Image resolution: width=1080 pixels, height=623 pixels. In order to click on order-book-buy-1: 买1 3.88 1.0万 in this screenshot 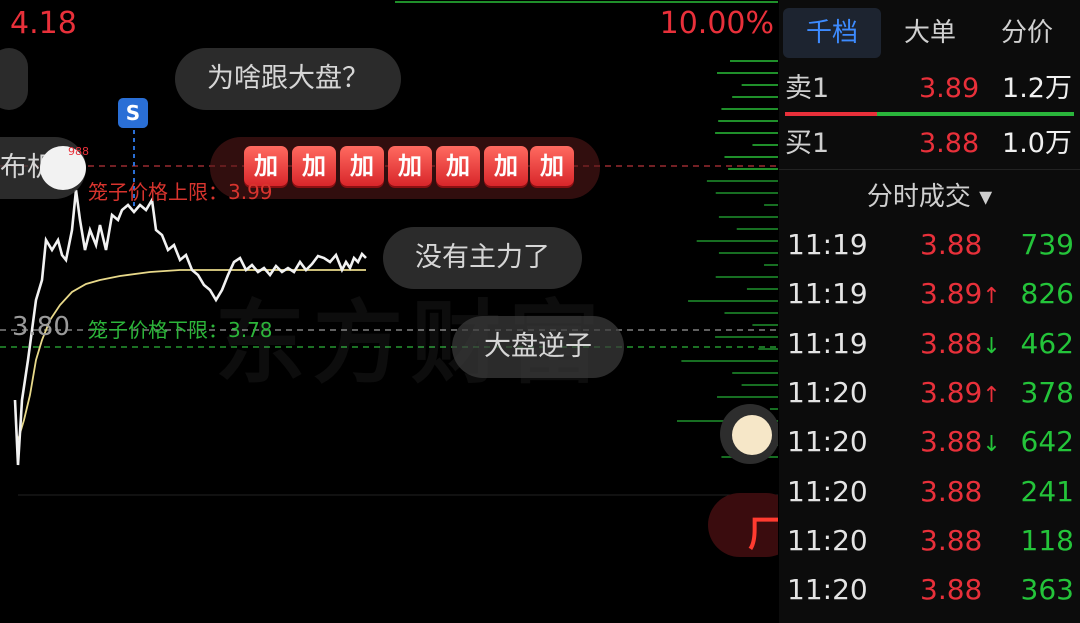, I will do `click(929, 144)`.